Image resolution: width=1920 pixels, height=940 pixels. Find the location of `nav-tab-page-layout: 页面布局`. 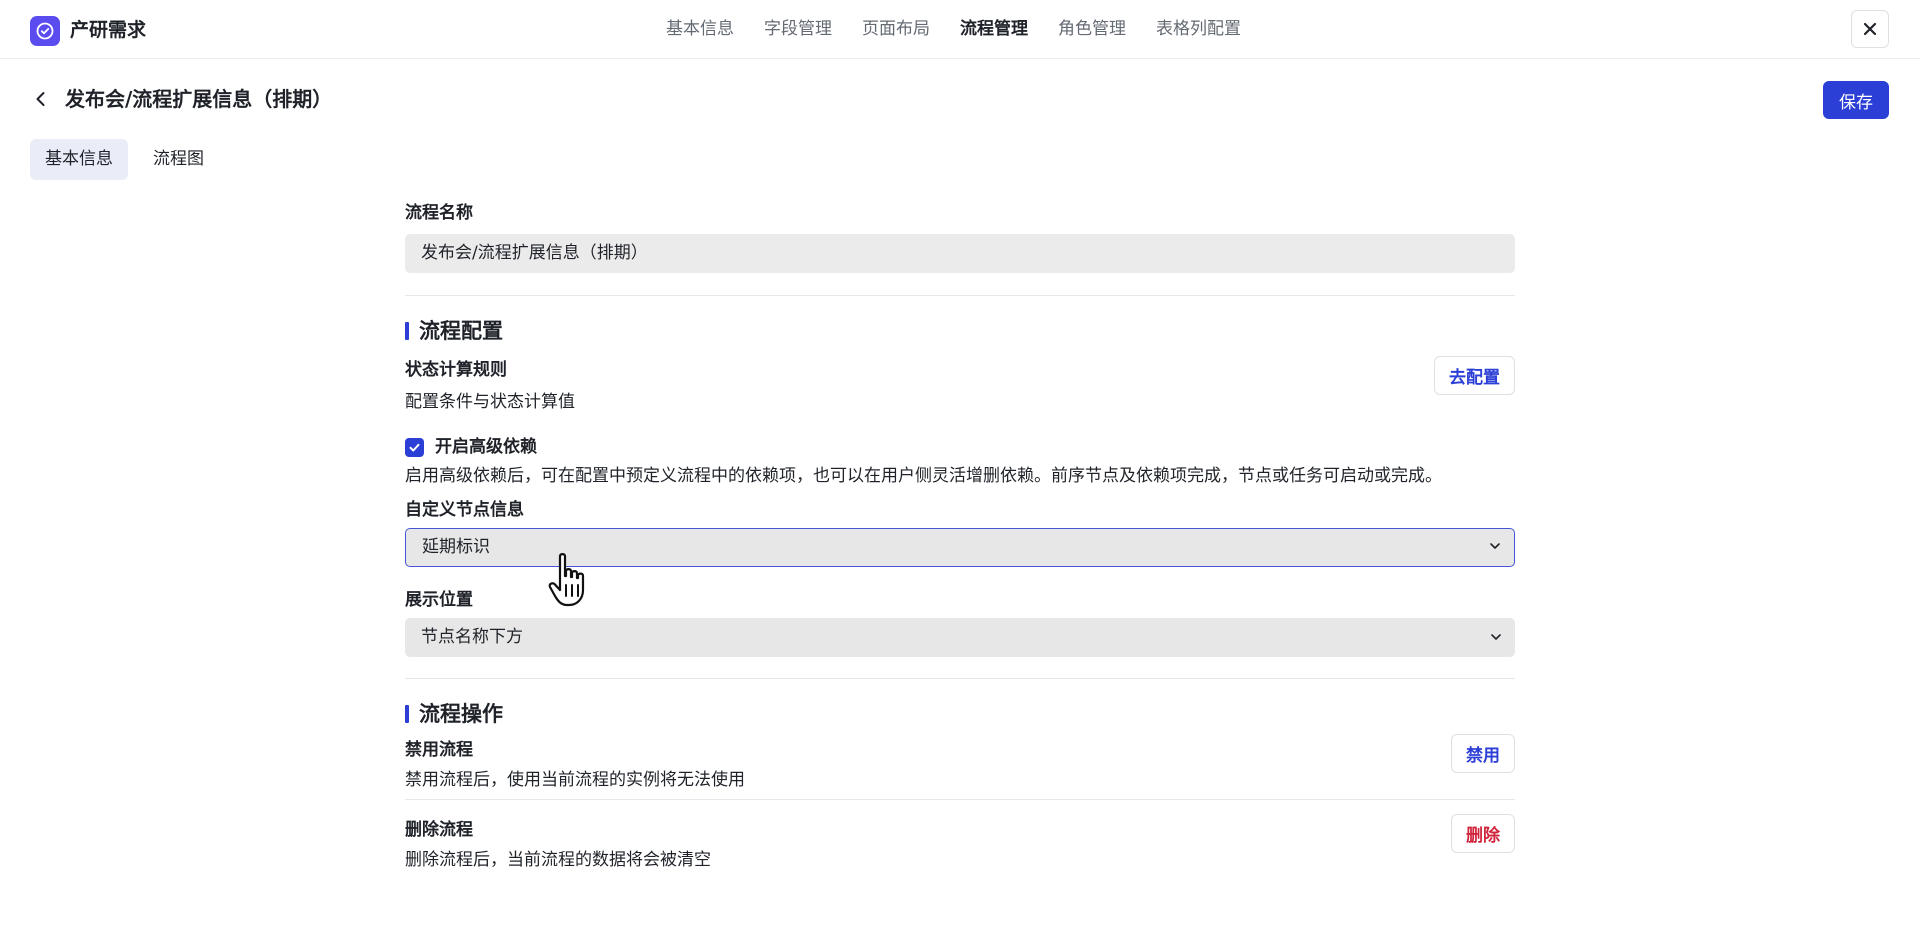

nav-tab-page-layout: 页面布局 is located at coordinates (896, 29).